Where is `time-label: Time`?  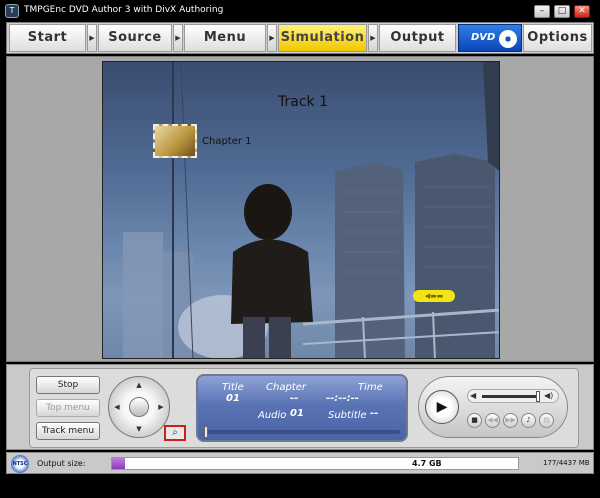 time-label: Time is located at coordinates (370, 387).